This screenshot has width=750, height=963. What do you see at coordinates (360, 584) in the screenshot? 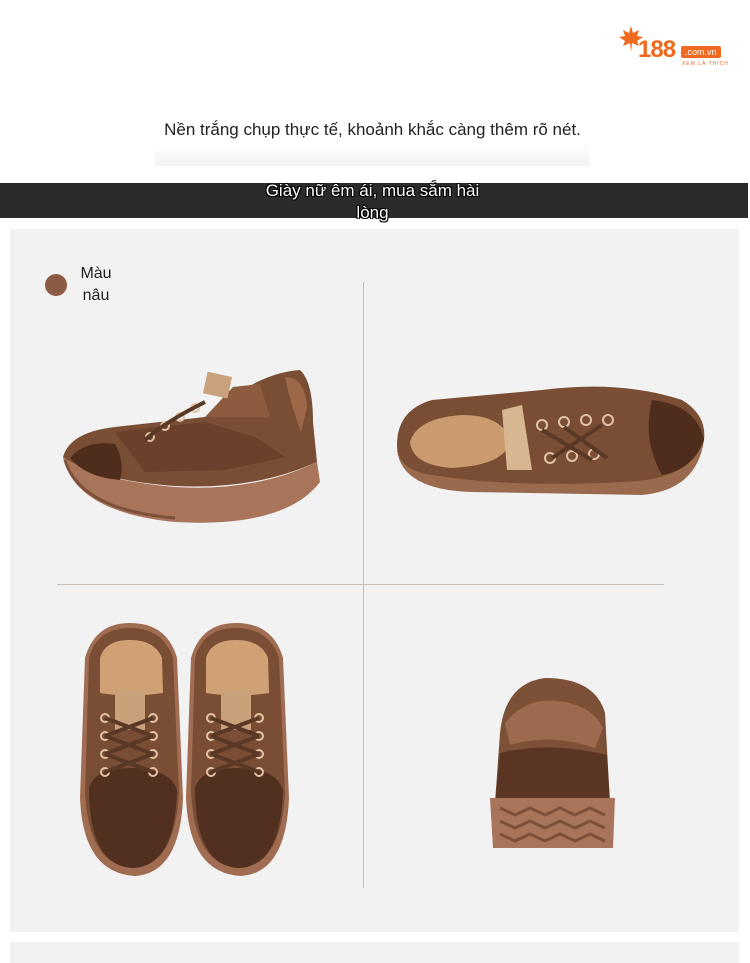
I see `gallery-divider-horizontal` at bounding box center [360, 584].